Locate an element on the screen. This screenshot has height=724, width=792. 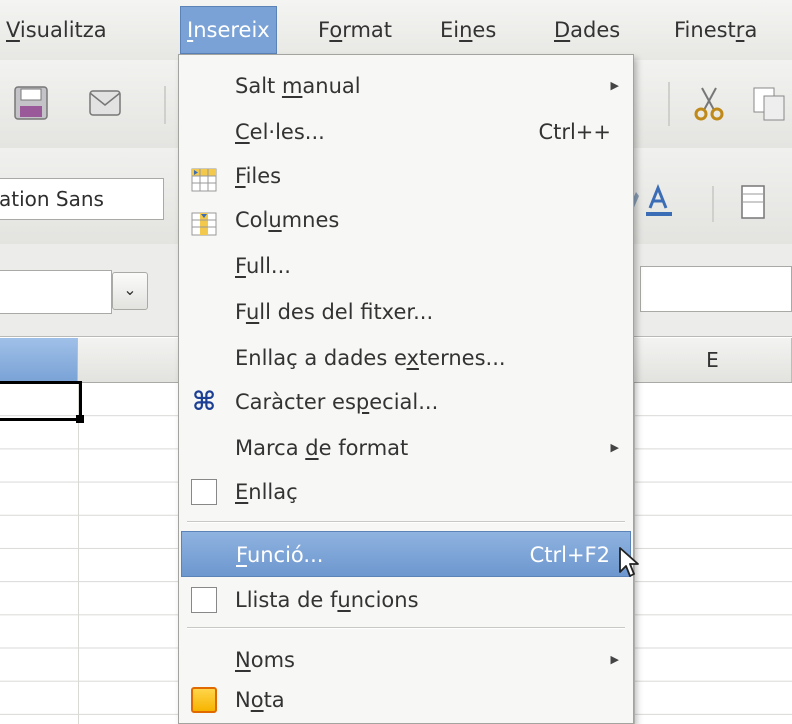
email-button is located at coordinates (105, 103).